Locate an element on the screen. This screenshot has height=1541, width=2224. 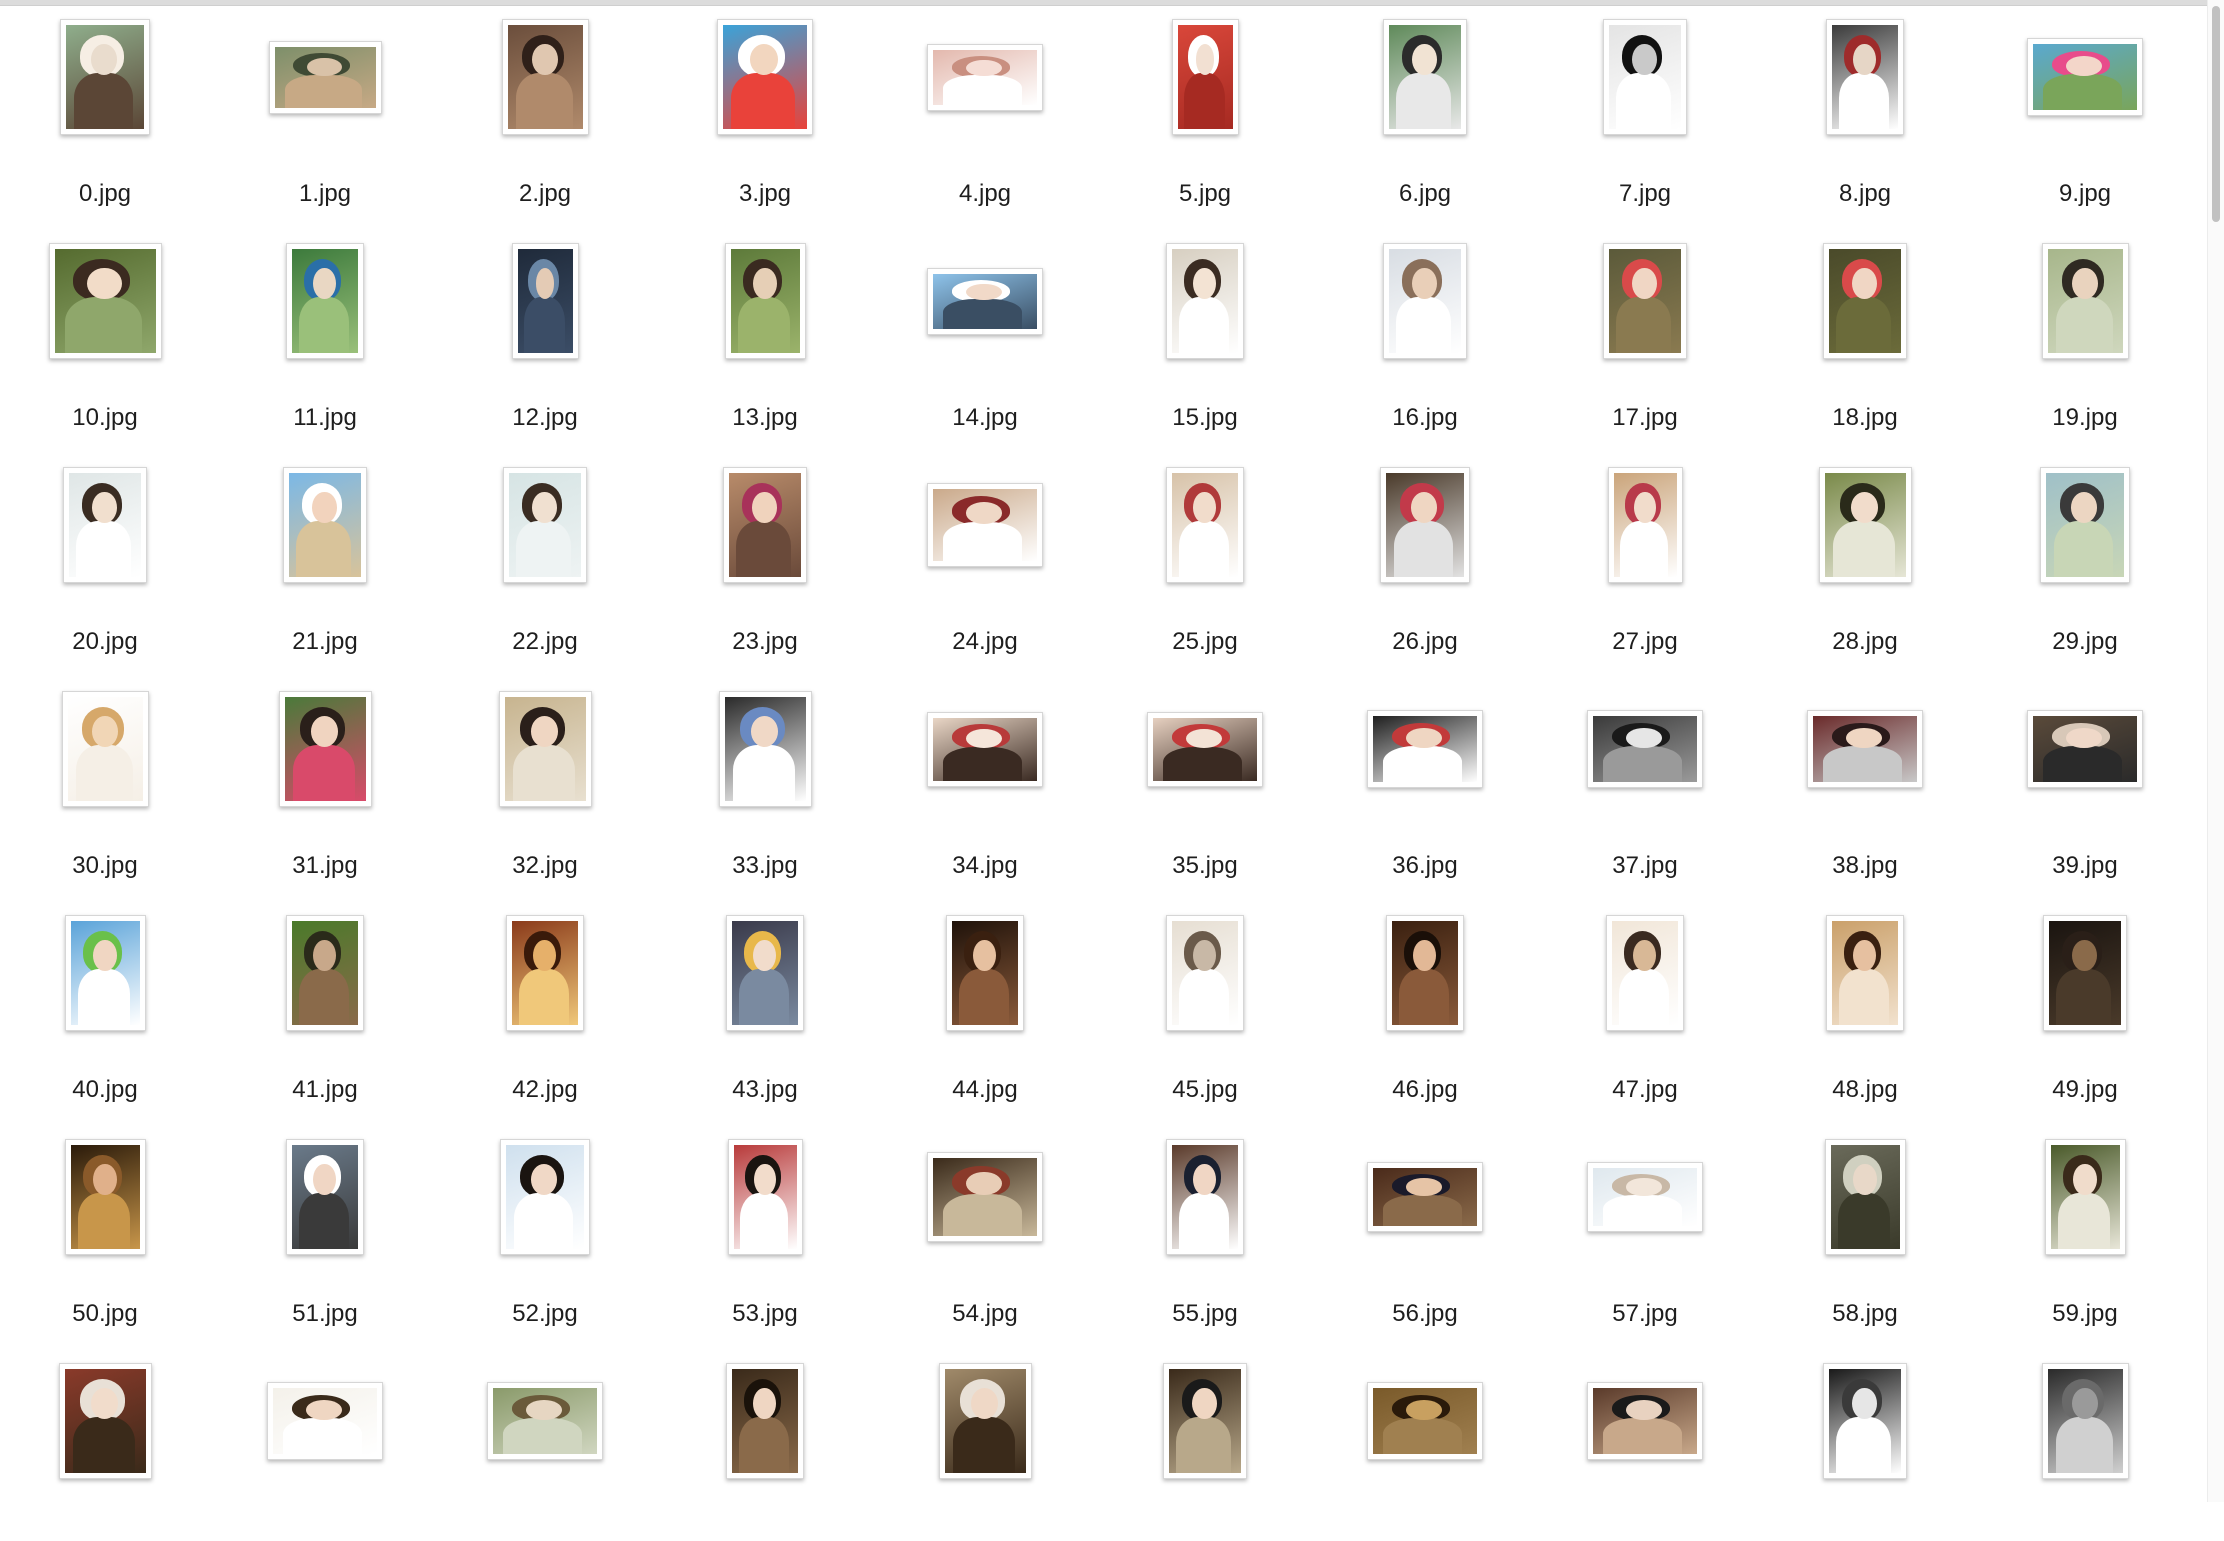
file-item: 18.jpg is located at coordinates (1865, 336).